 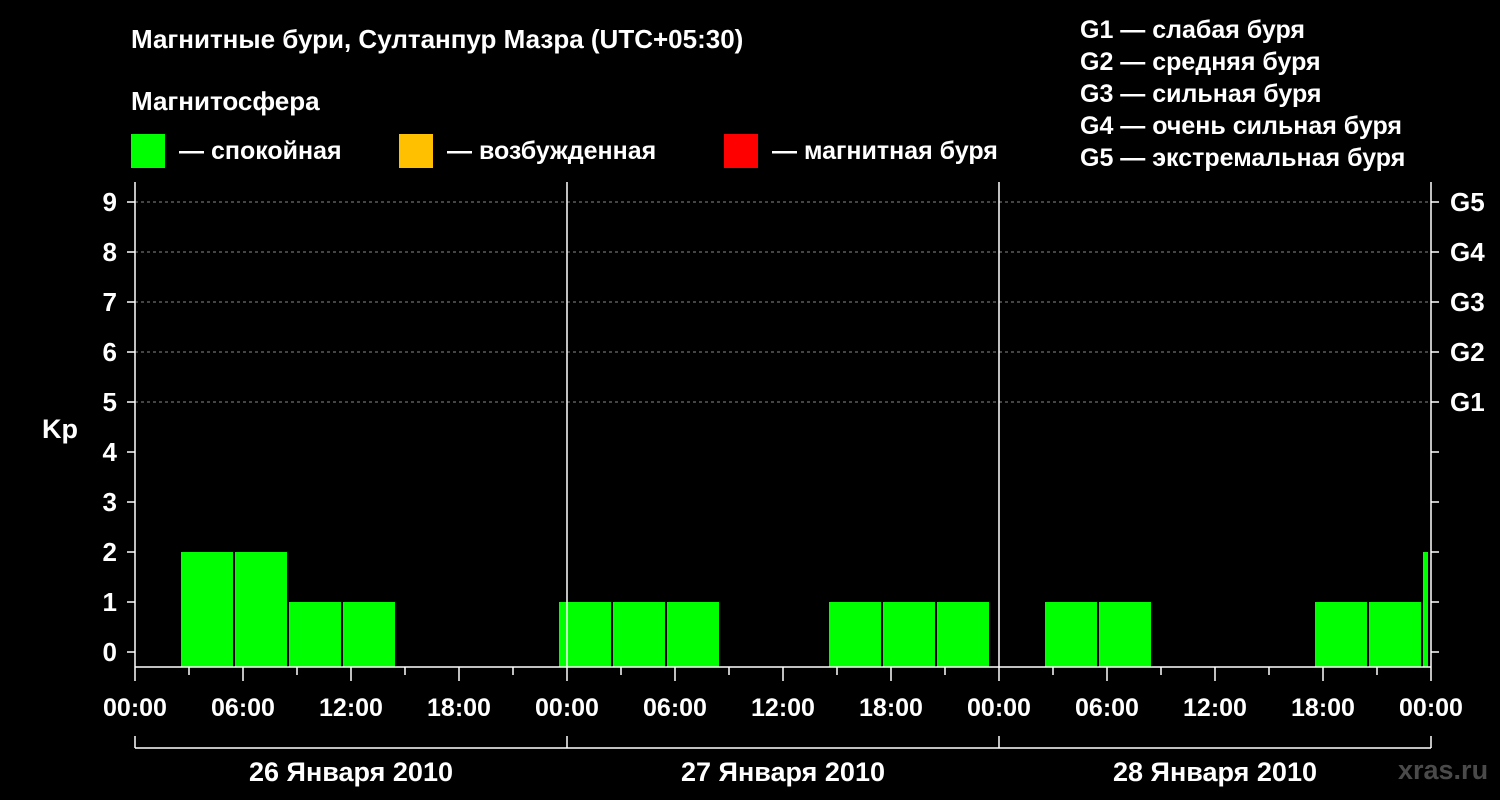 I want to click on y-axis-label: Kp, so click(x=60, y=429).